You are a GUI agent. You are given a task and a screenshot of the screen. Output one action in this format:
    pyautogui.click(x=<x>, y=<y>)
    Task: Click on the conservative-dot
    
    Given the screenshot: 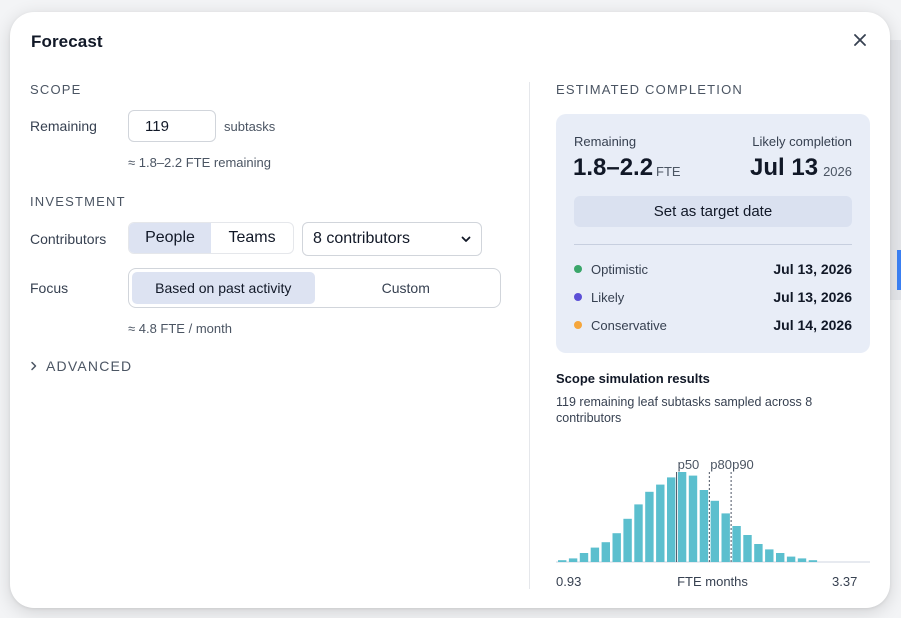 What is the action you would take?
    pyautogui.click(x=578, y=325)
    